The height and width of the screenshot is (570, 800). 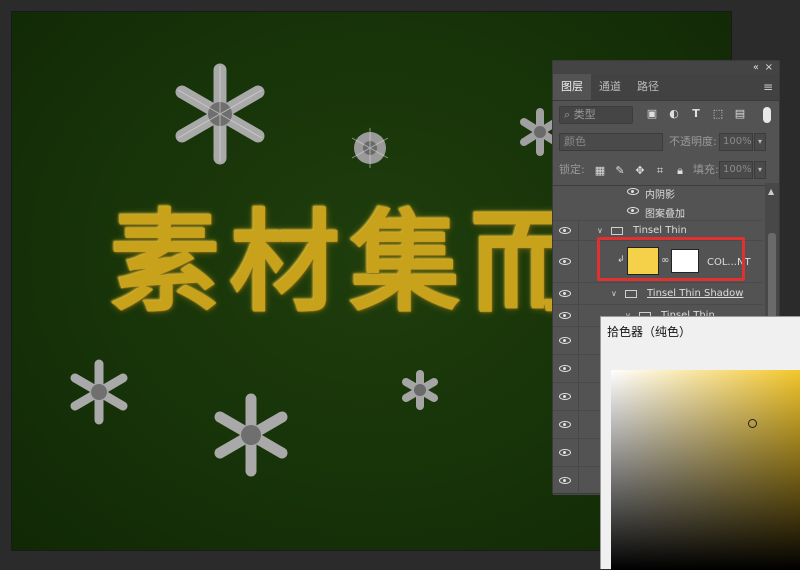 I want to click on layer-name: Tinsel Thin Shadow, so click(x=695, y=293).